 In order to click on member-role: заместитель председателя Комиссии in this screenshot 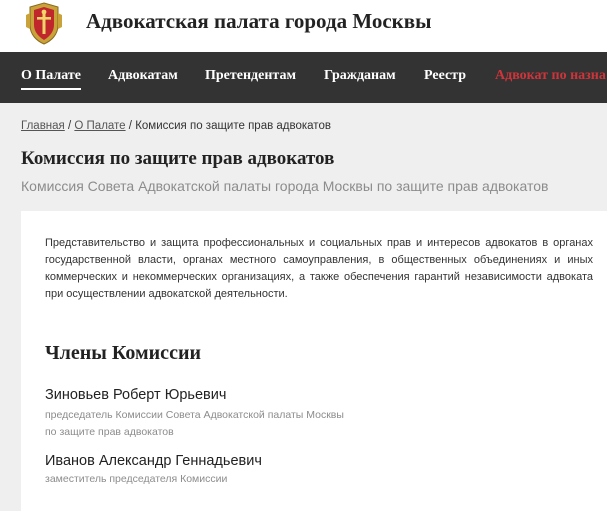, I will do `click(136, 479)`.